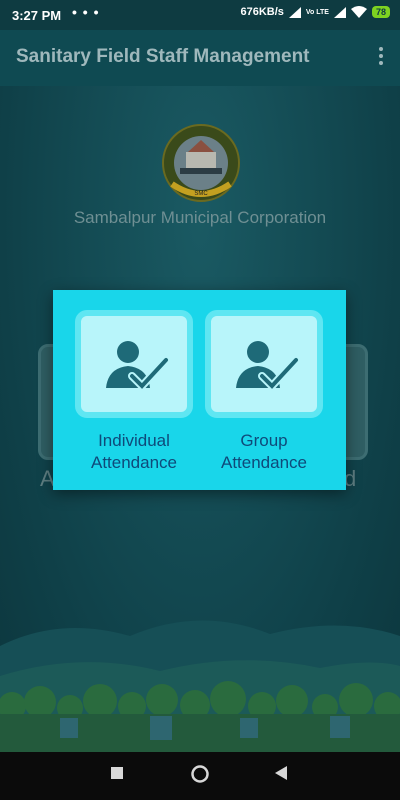 The width and height of the screenshot is (400, 800). What do you see at coordinates (134, 440) in the screenshot?
I see `individual-attendance-line1: Individual` at bounding box center [134, 440].